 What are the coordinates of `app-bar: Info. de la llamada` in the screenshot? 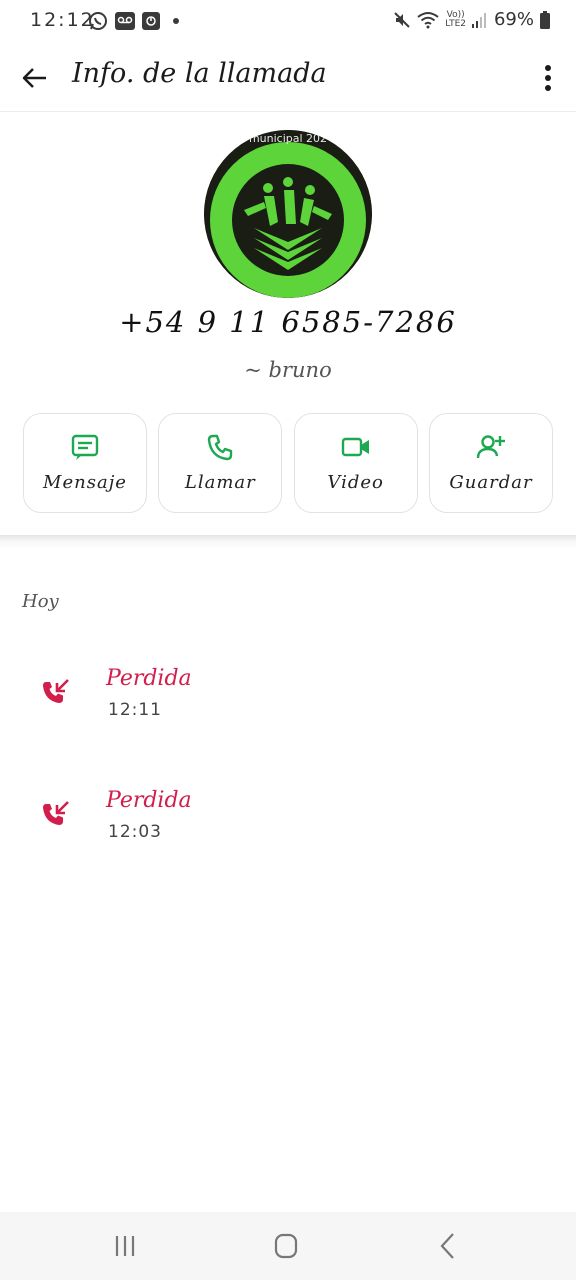 It's located at (288, 78).